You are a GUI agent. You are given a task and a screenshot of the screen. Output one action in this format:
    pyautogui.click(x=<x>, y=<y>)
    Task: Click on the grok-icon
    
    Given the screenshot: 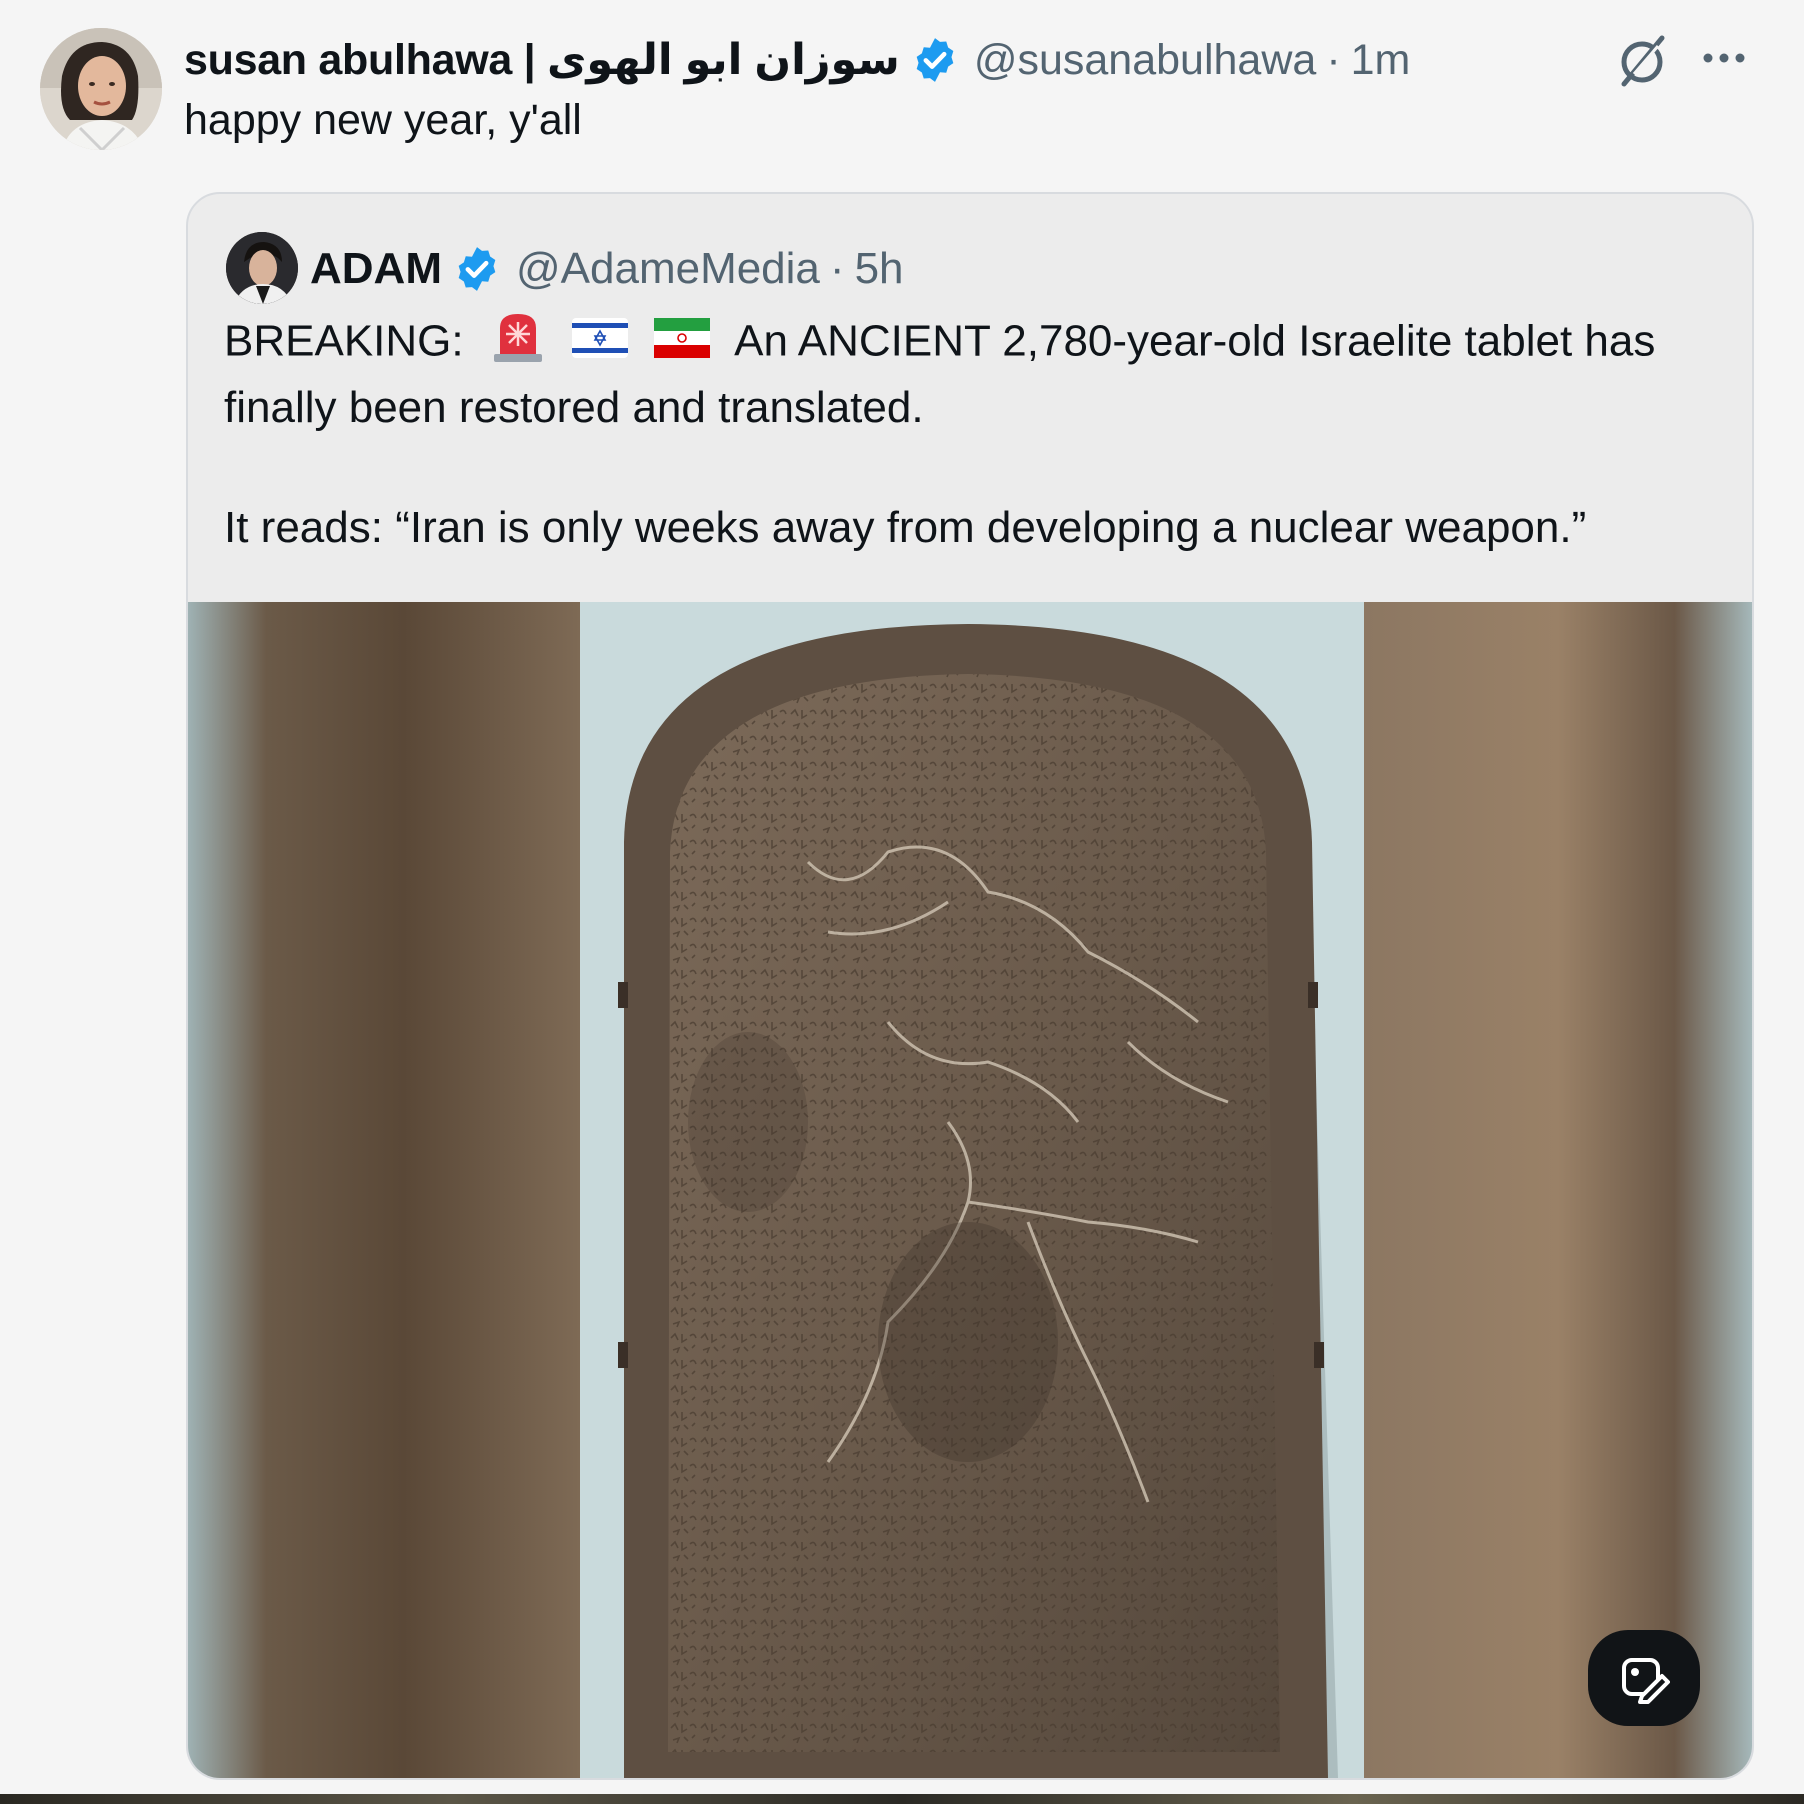 What is the action you would take?
    pyautogui.click(x=1642, y=60)
    